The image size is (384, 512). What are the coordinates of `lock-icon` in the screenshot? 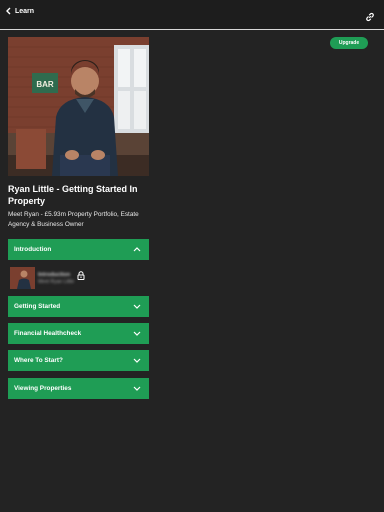 It's located at (81, 275).